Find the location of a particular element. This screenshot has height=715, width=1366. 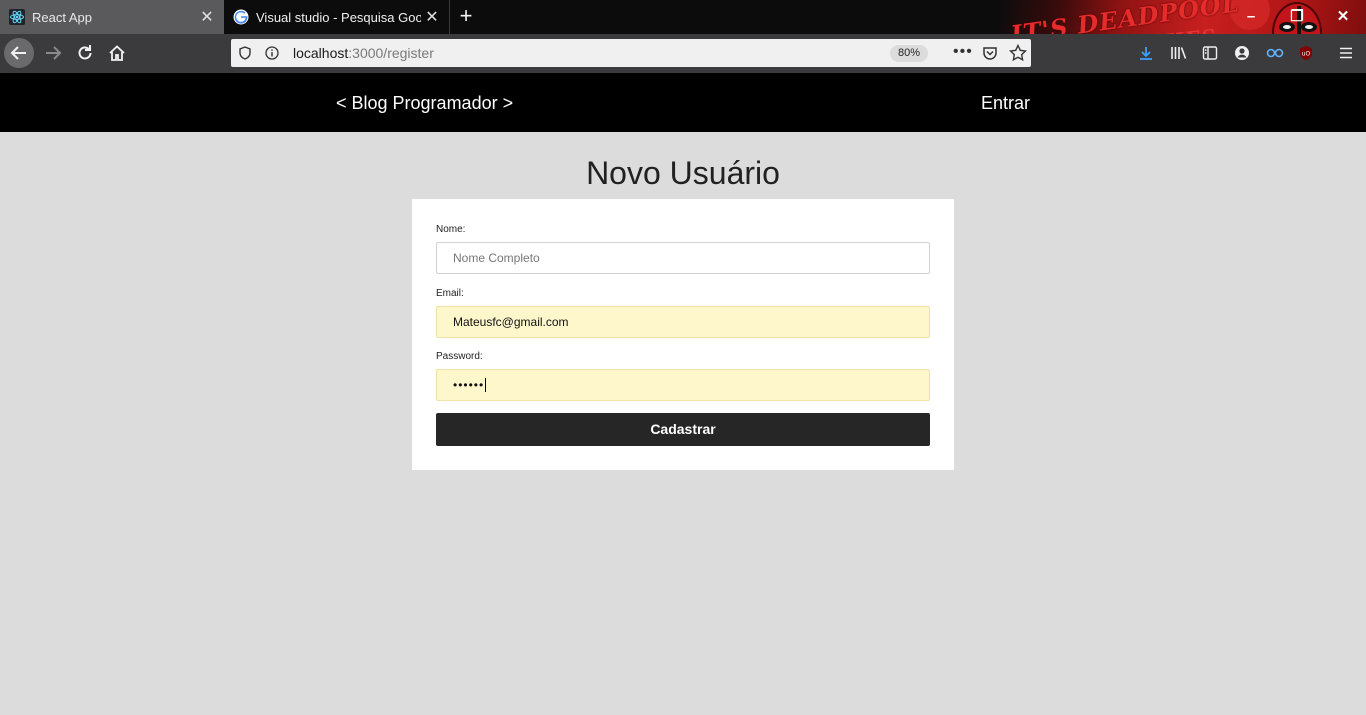

app-header: < Blog Programador > Entrar is located at coordinates (683, 102).